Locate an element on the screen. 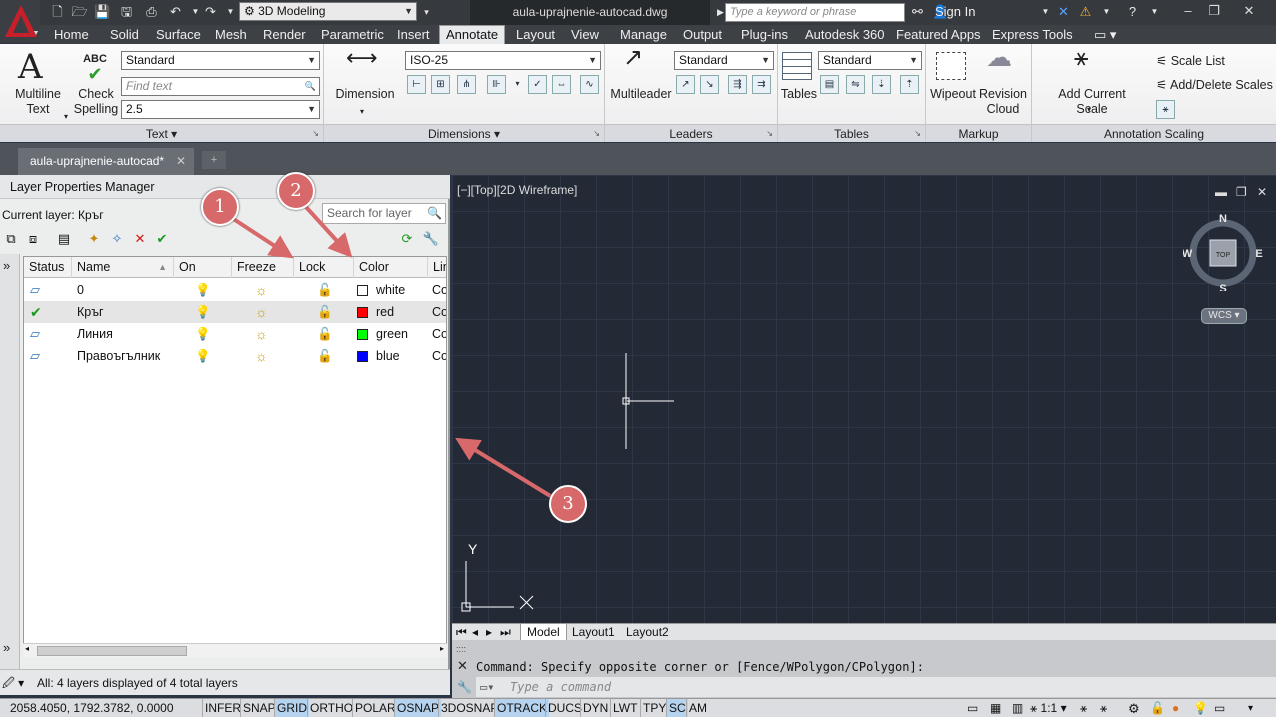 The height and width of the screenshot is (717, 1276). arrow-to-panel-edge is located at coordinates (504, 468).